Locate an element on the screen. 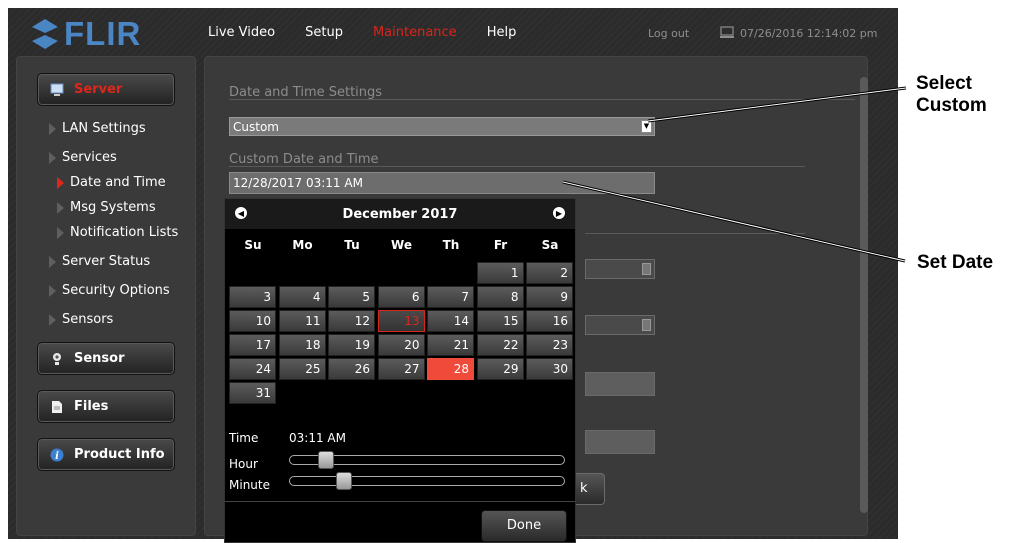  annotation-set-date: Set Date is located at coordinates (955, 262).